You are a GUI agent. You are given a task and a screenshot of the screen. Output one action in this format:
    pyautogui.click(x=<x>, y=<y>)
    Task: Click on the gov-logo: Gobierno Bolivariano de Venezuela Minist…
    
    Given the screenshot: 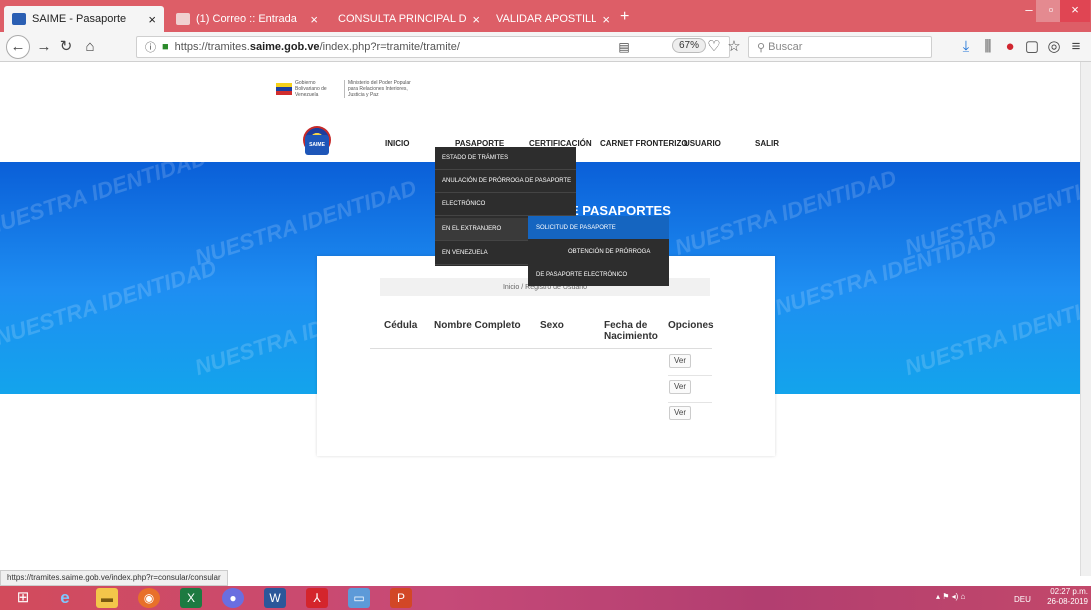 What is the action you would take?
    pyautogui.click(x=345, y=89)
    